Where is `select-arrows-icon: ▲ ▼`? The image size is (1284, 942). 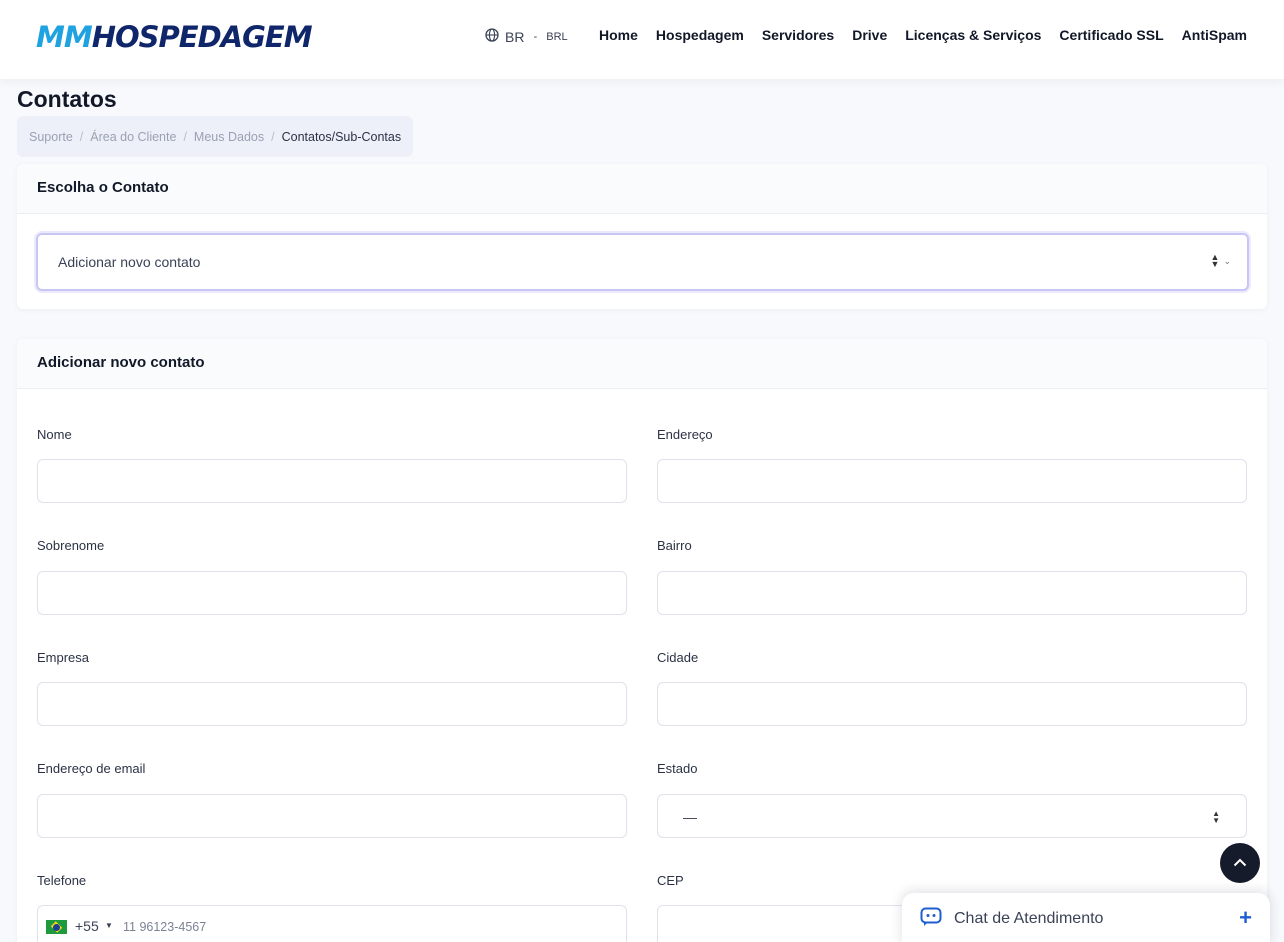
select-arrows-icon: ▲ ▼ is located at coordinates (1216, 817).